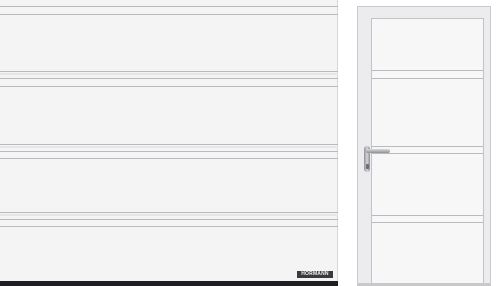 This screenshot has height=286, width=500. What do you see at coordinates (169, 283) in the screenshot?
I see `garage-floor-seal` at bounding box center [169, 283].